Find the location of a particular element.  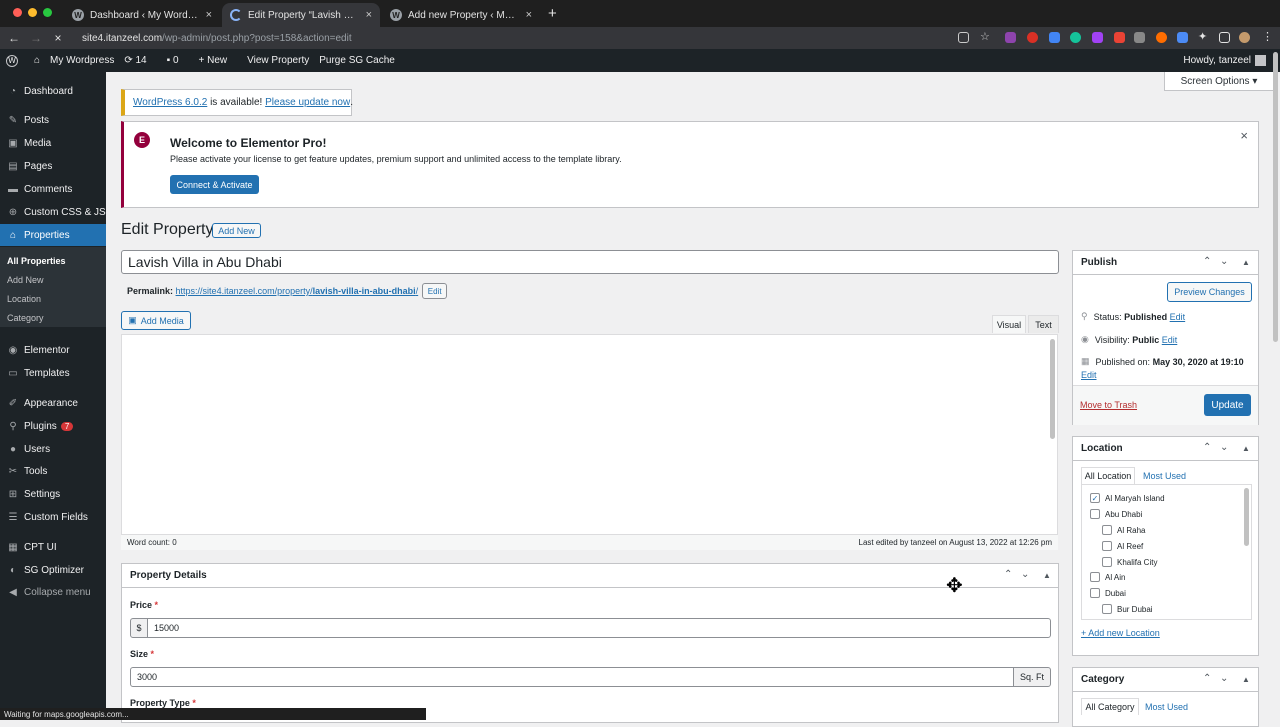

sidebar-item-posts: ✎ Posts is located at coordinates (53, 120).